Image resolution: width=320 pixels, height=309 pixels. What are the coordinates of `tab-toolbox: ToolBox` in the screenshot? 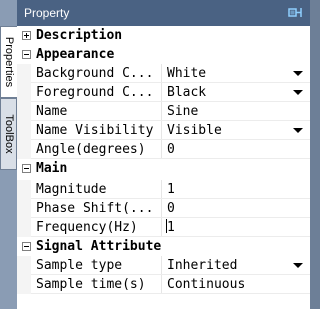 It's located at (8, 134).